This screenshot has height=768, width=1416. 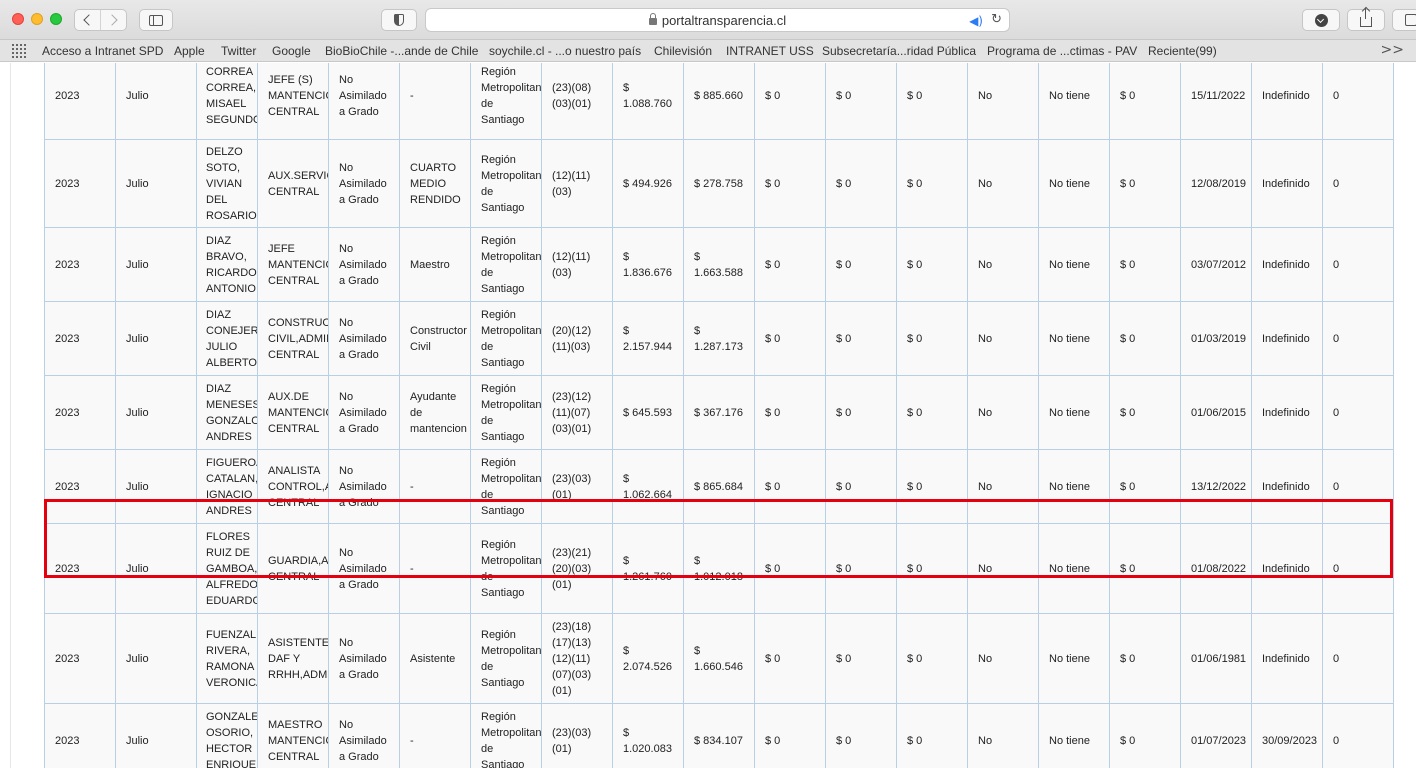 I want to click on cell-line: ROSARIO, so click(x=231, y=215).